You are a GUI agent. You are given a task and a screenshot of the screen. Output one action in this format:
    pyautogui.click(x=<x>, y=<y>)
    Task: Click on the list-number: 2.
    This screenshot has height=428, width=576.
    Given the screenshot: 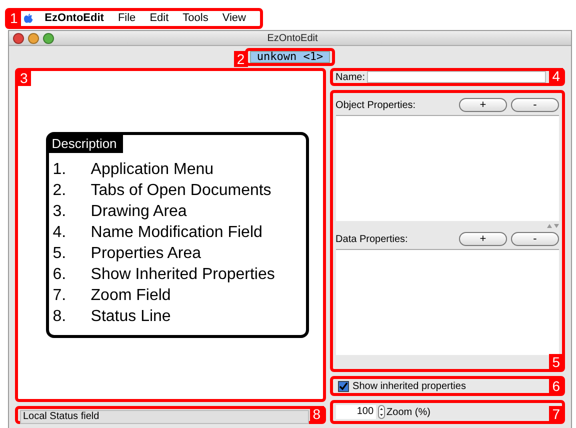 What is the action you would take?
    pyautogui.click(x=60, y=191)
    